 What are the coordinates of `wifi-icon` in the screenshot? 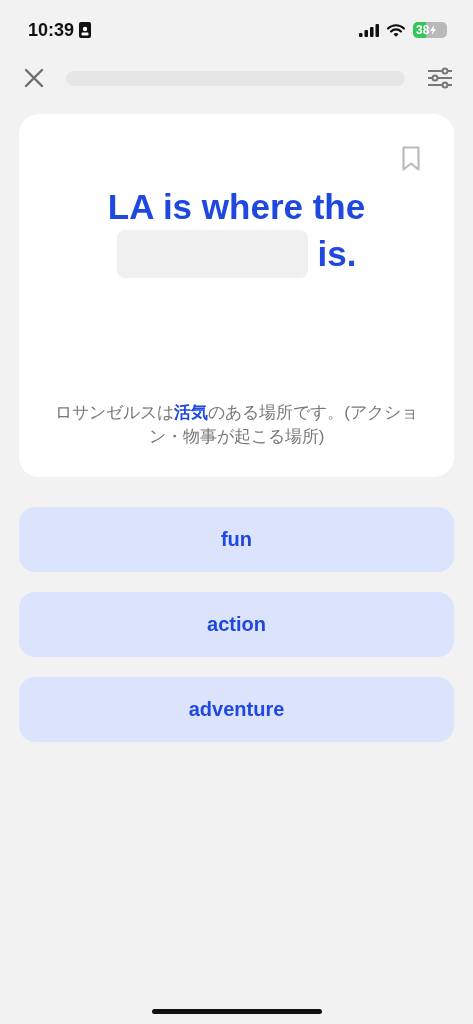 It's located at (396, 30).